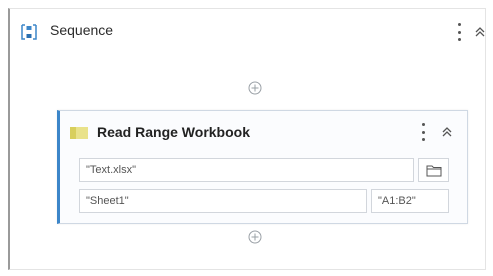 Image resolution: width=493 pixels, height=276 pixels. What do you see at coordinates (82, 30) in the screenshot?
I see `sequence-title: Sequence` at bounding box center [82, 30].